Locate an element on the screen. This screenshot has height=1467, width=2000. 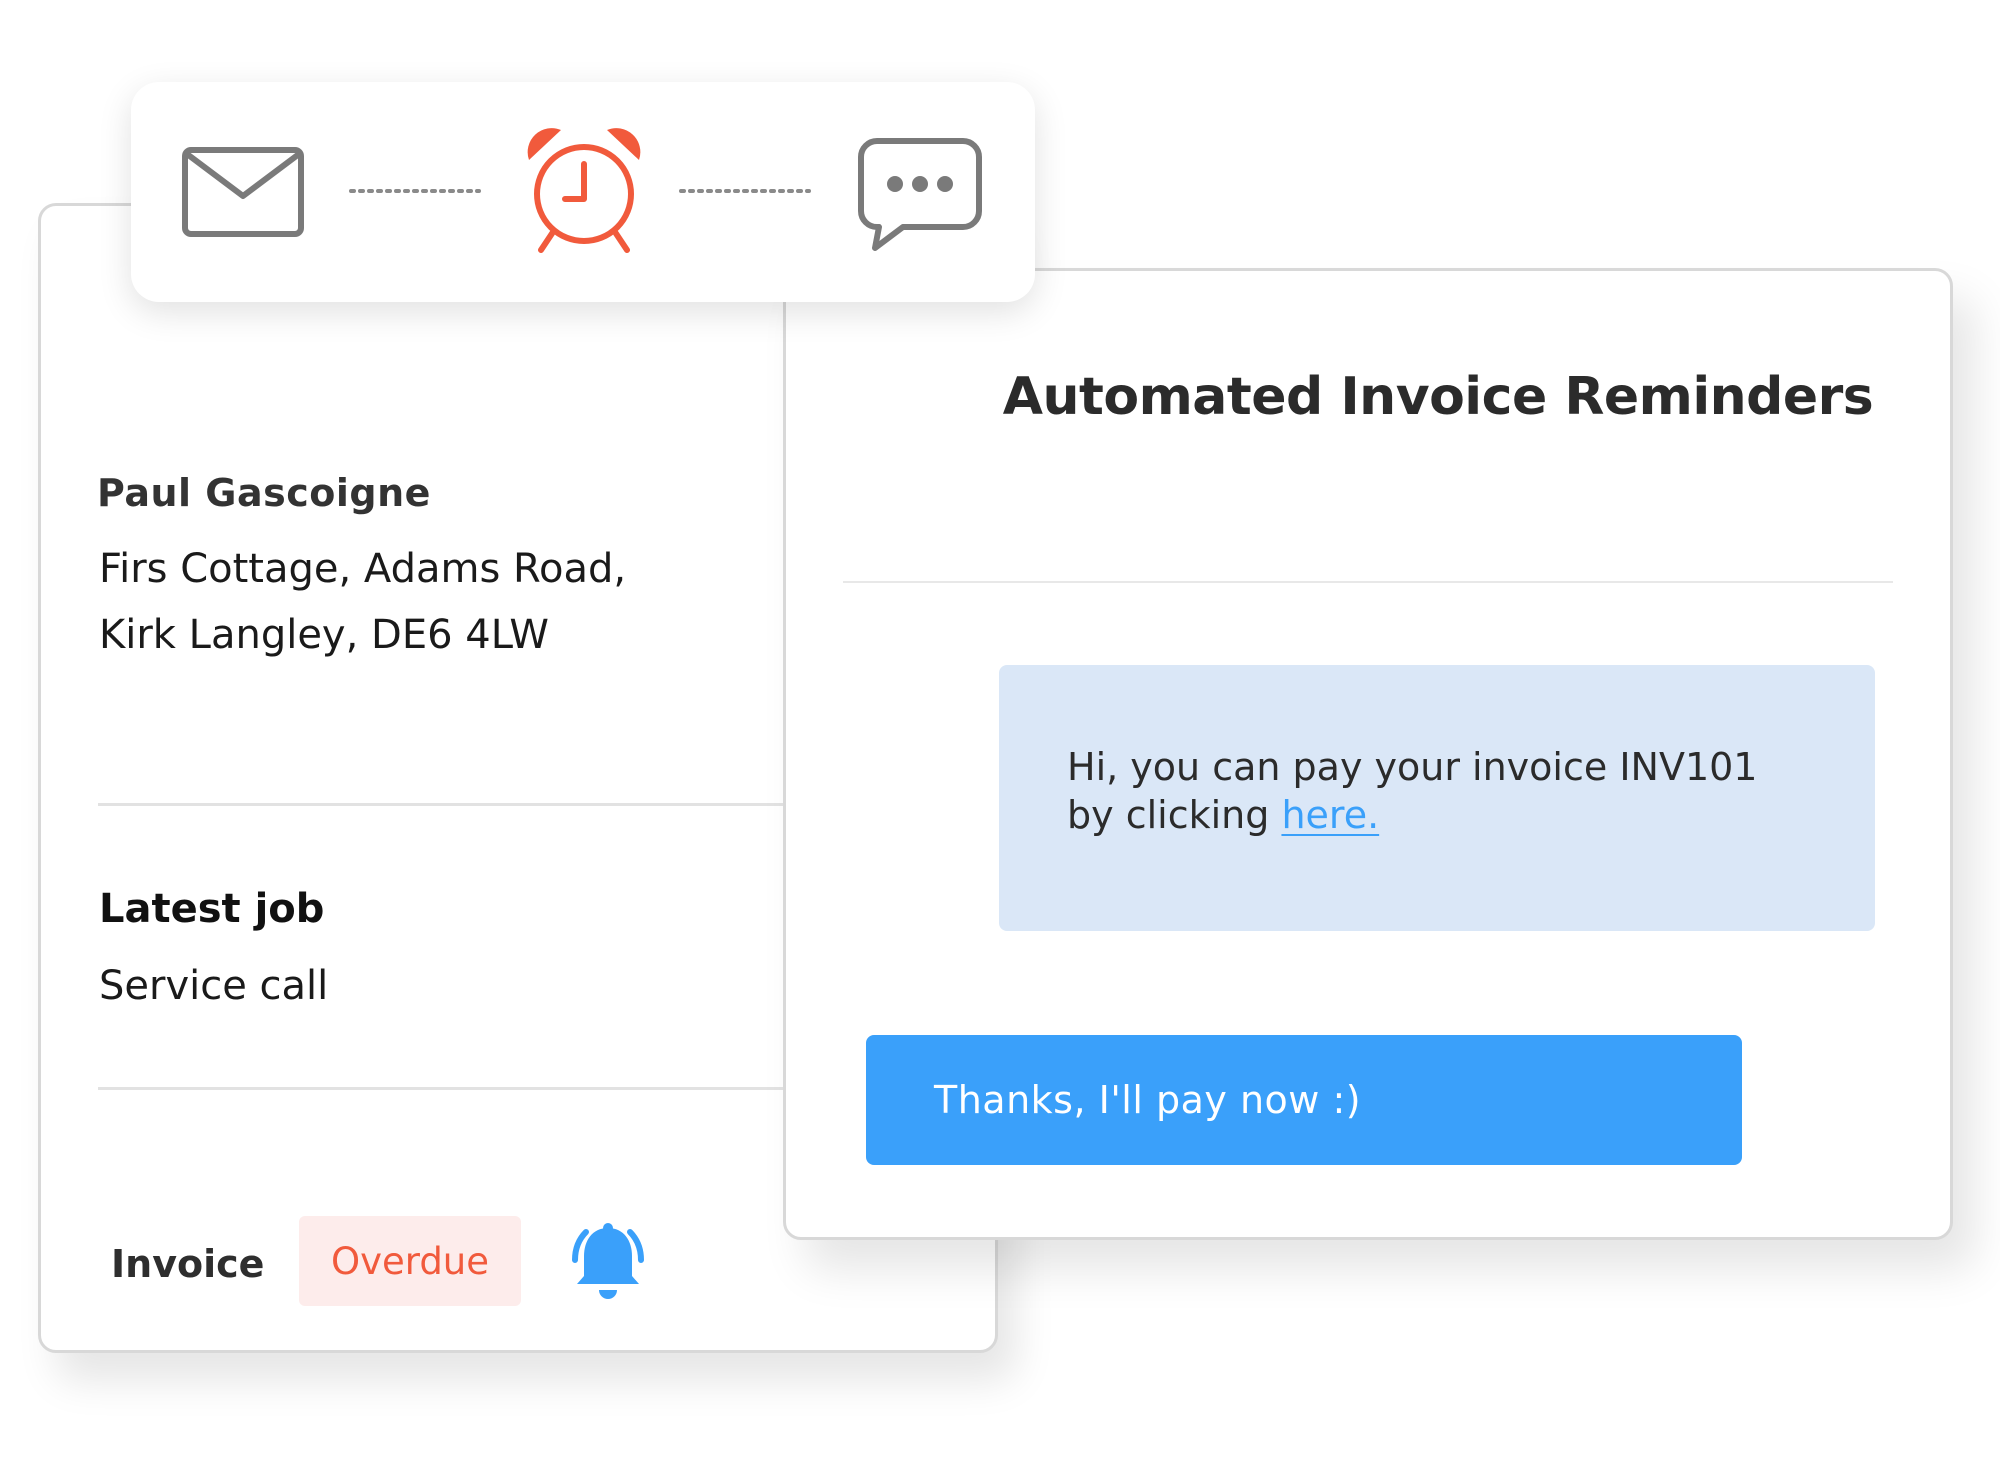
pay-here-link: here. is located at coordinates (1330, 815).